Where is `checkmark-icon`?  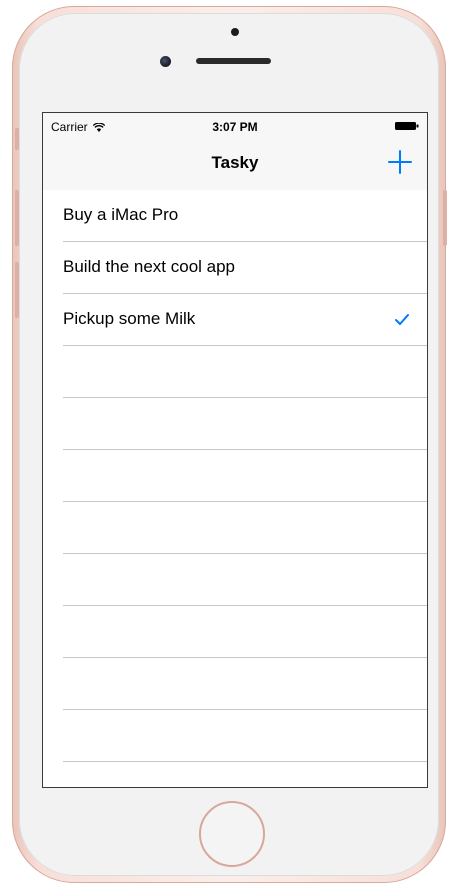
checkmark-icon is located at coordinates (402, 319).